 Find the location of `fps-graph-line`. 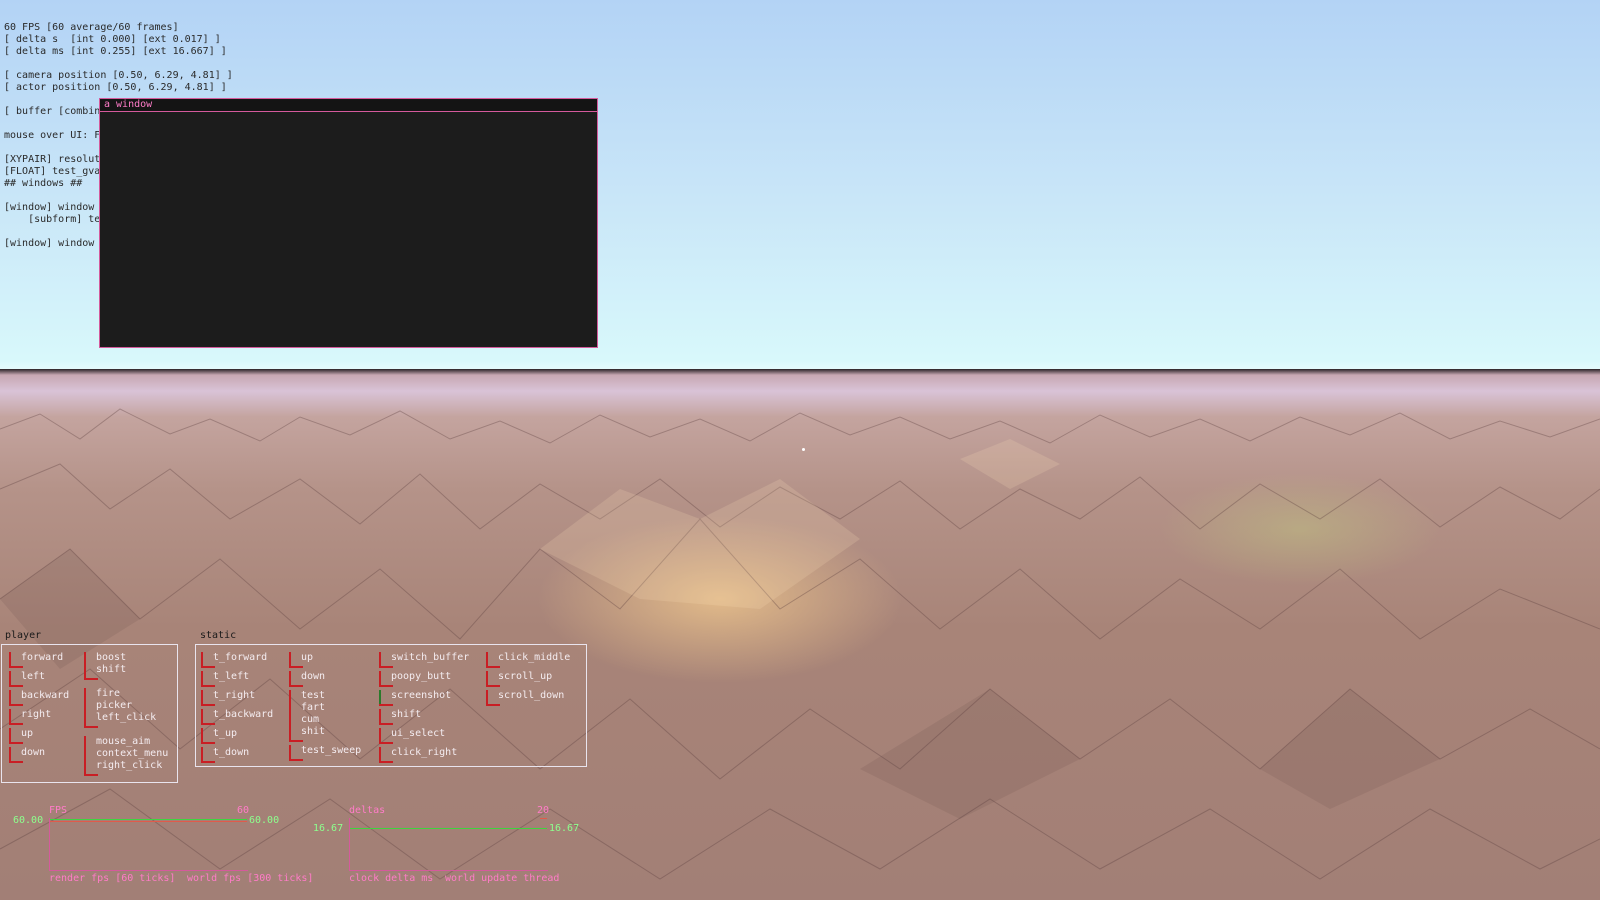

fps-graph-line is located at coordinates (148, 819).